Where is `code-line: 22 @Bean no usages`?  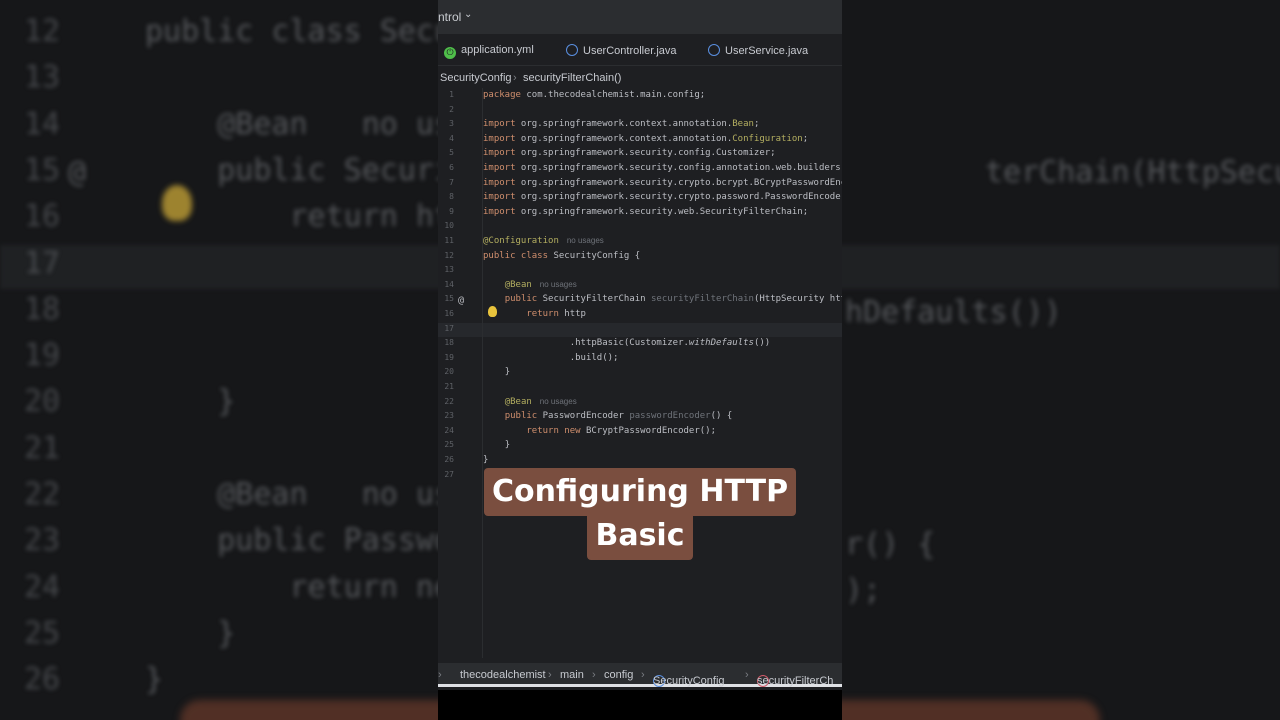 code-line: 22 @Bean no usages is located at coordinates (640, 402).